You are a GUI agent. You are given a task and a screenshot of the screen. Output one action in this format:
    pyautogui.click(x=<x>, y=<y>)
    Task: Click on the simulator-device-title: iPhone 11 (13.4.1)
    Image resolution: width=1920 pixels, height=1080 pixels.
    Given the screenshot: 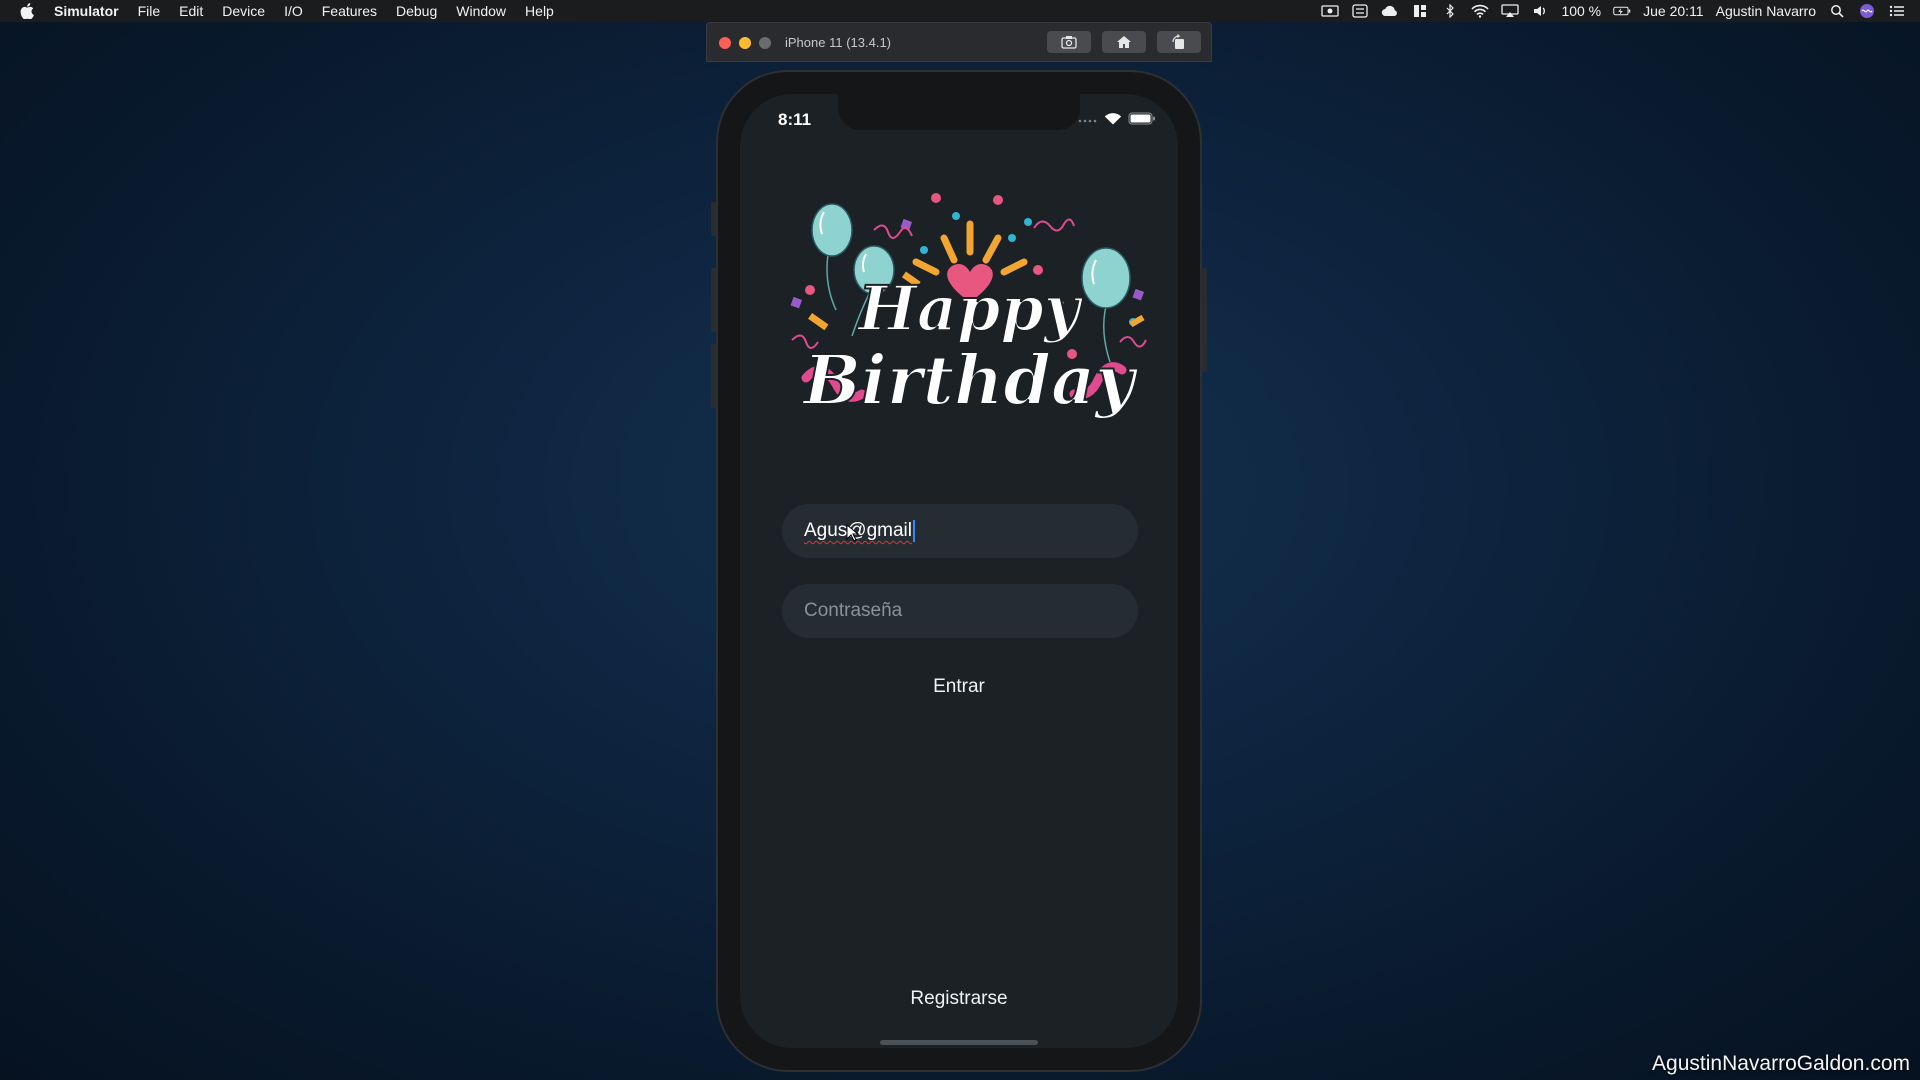 What is the action you would take?
    pyautogui.click(x=838, y=42)
    